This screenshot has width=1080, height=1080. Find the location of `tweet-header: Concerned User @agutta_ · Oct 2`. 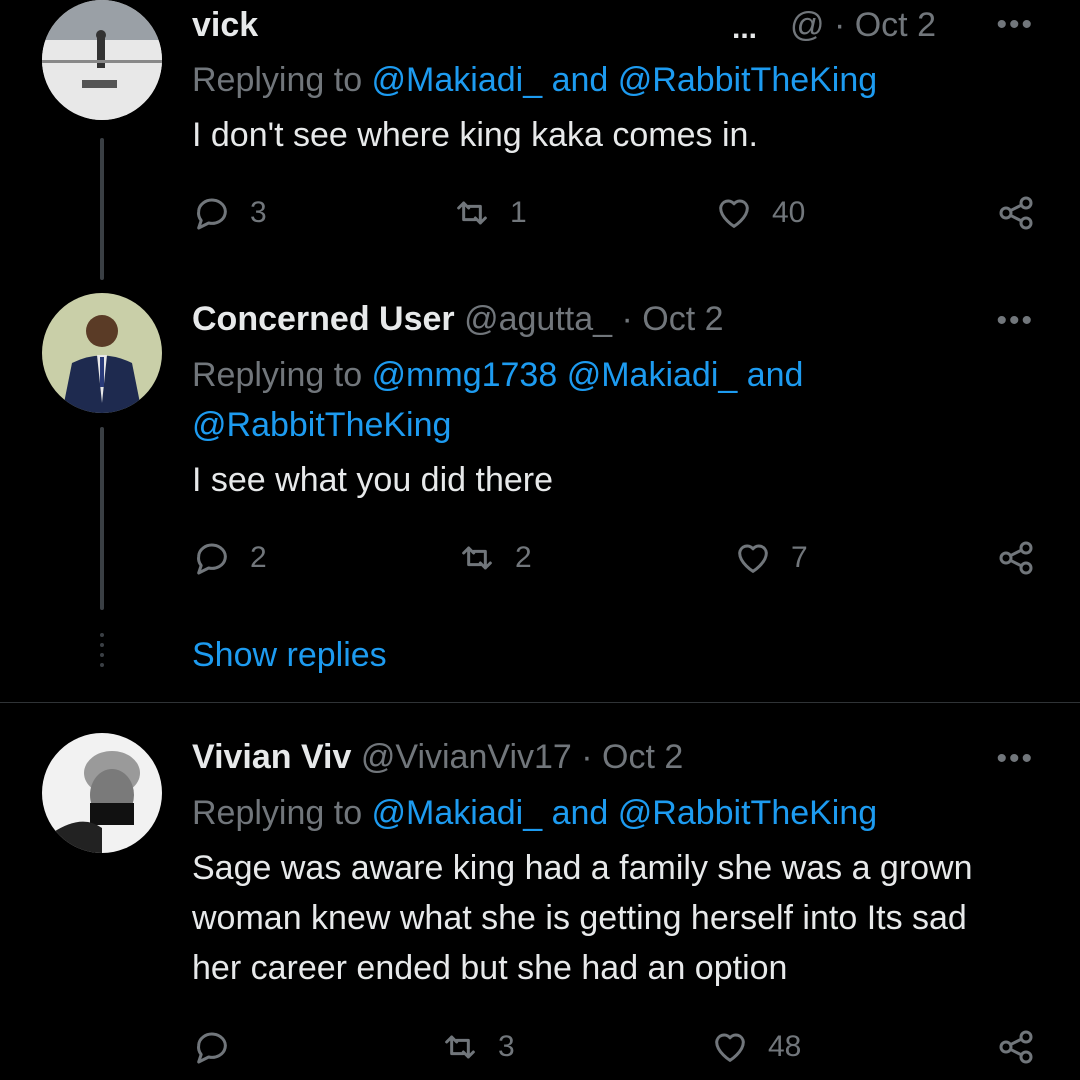

tweet-header: Concerned User @agutta_ · Oct 2 is located at coordinates (458, 319).